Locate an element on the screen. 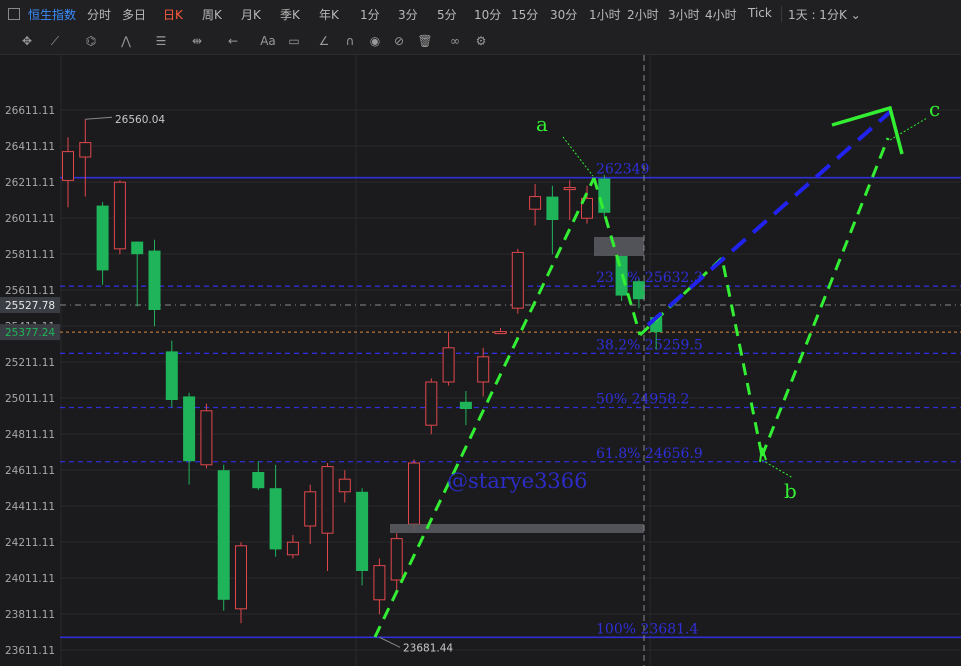 The height and width of the screenshot is (666, 961). y-tick-label: 23611.11 is located at coordinates (30, 651).